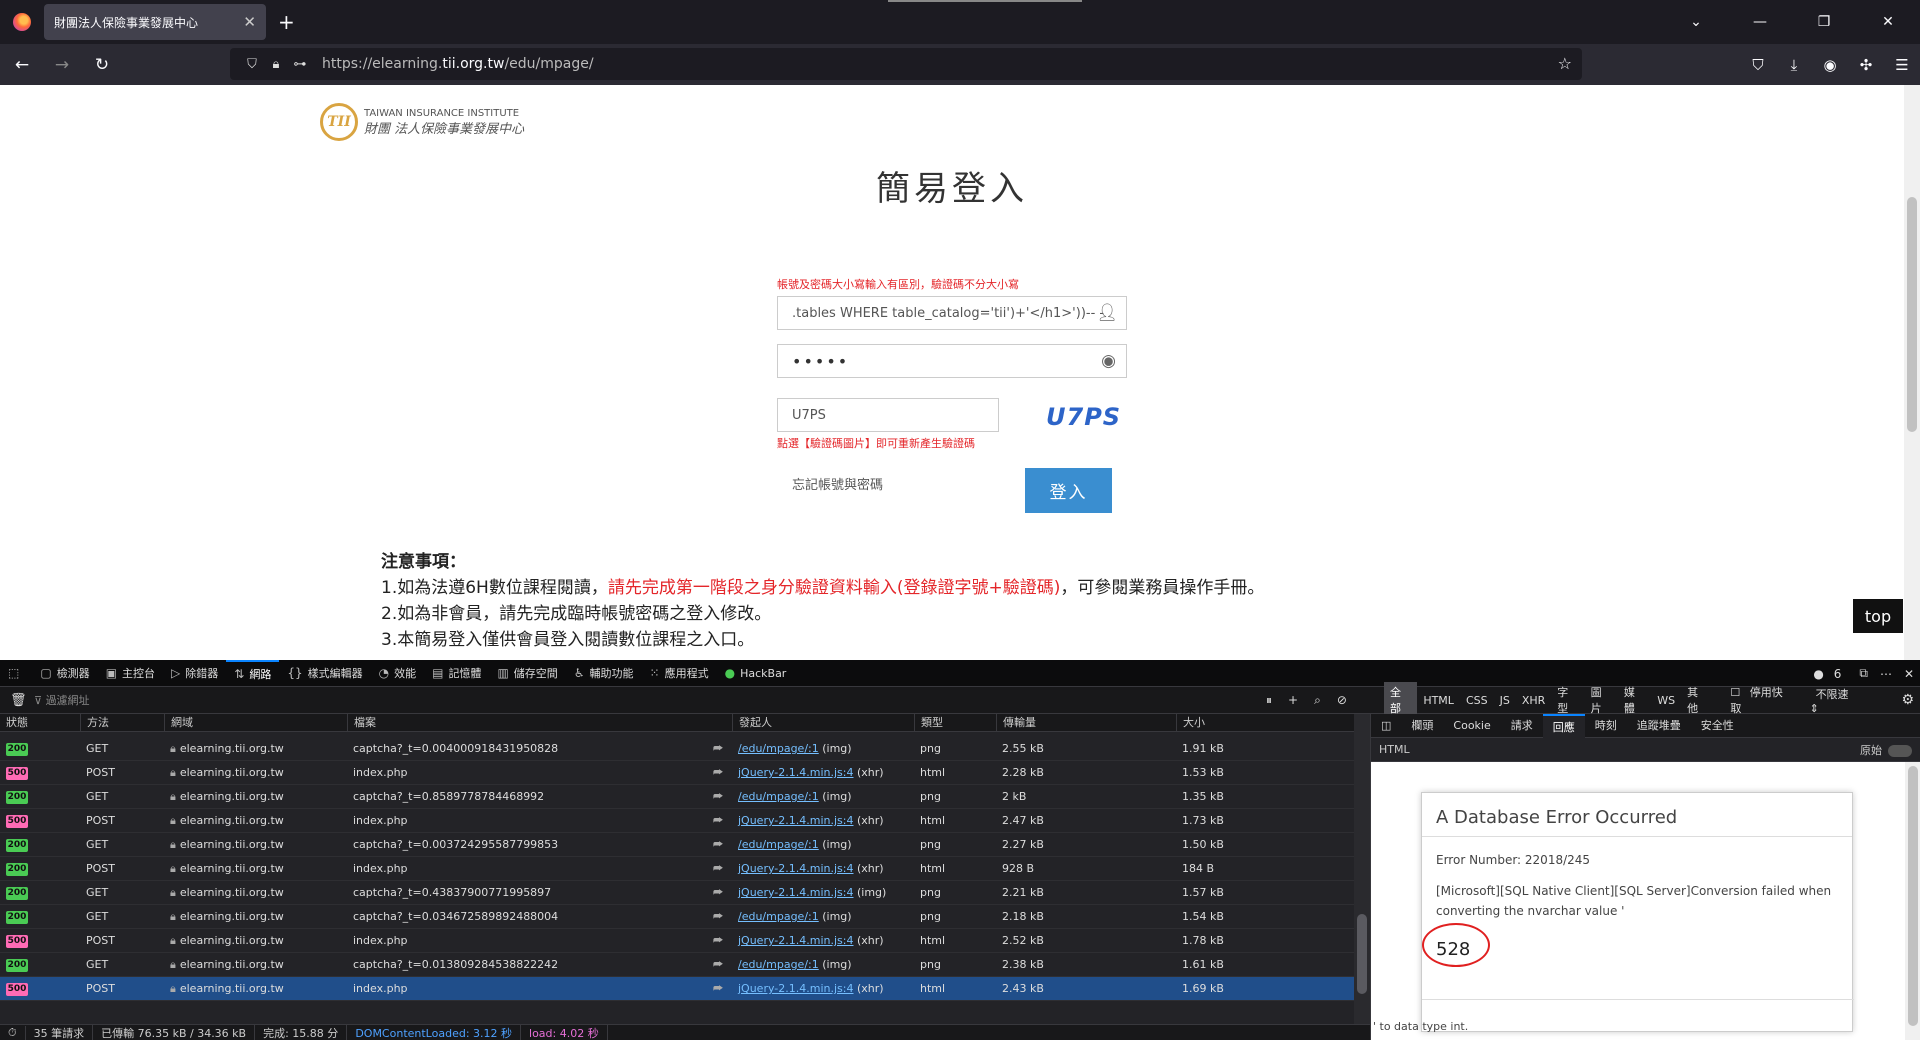  Describe the element at coordinates (1863, 673) in the screenshot. I see `dock-icon: ⧉` at that location.